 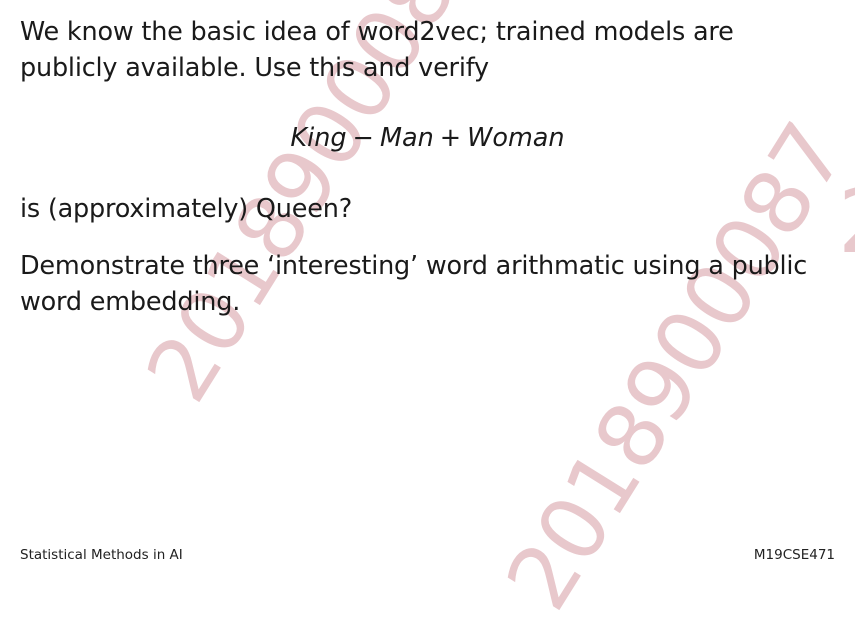 I want to click on equation-term-king: King, so click(x=318, y=138).